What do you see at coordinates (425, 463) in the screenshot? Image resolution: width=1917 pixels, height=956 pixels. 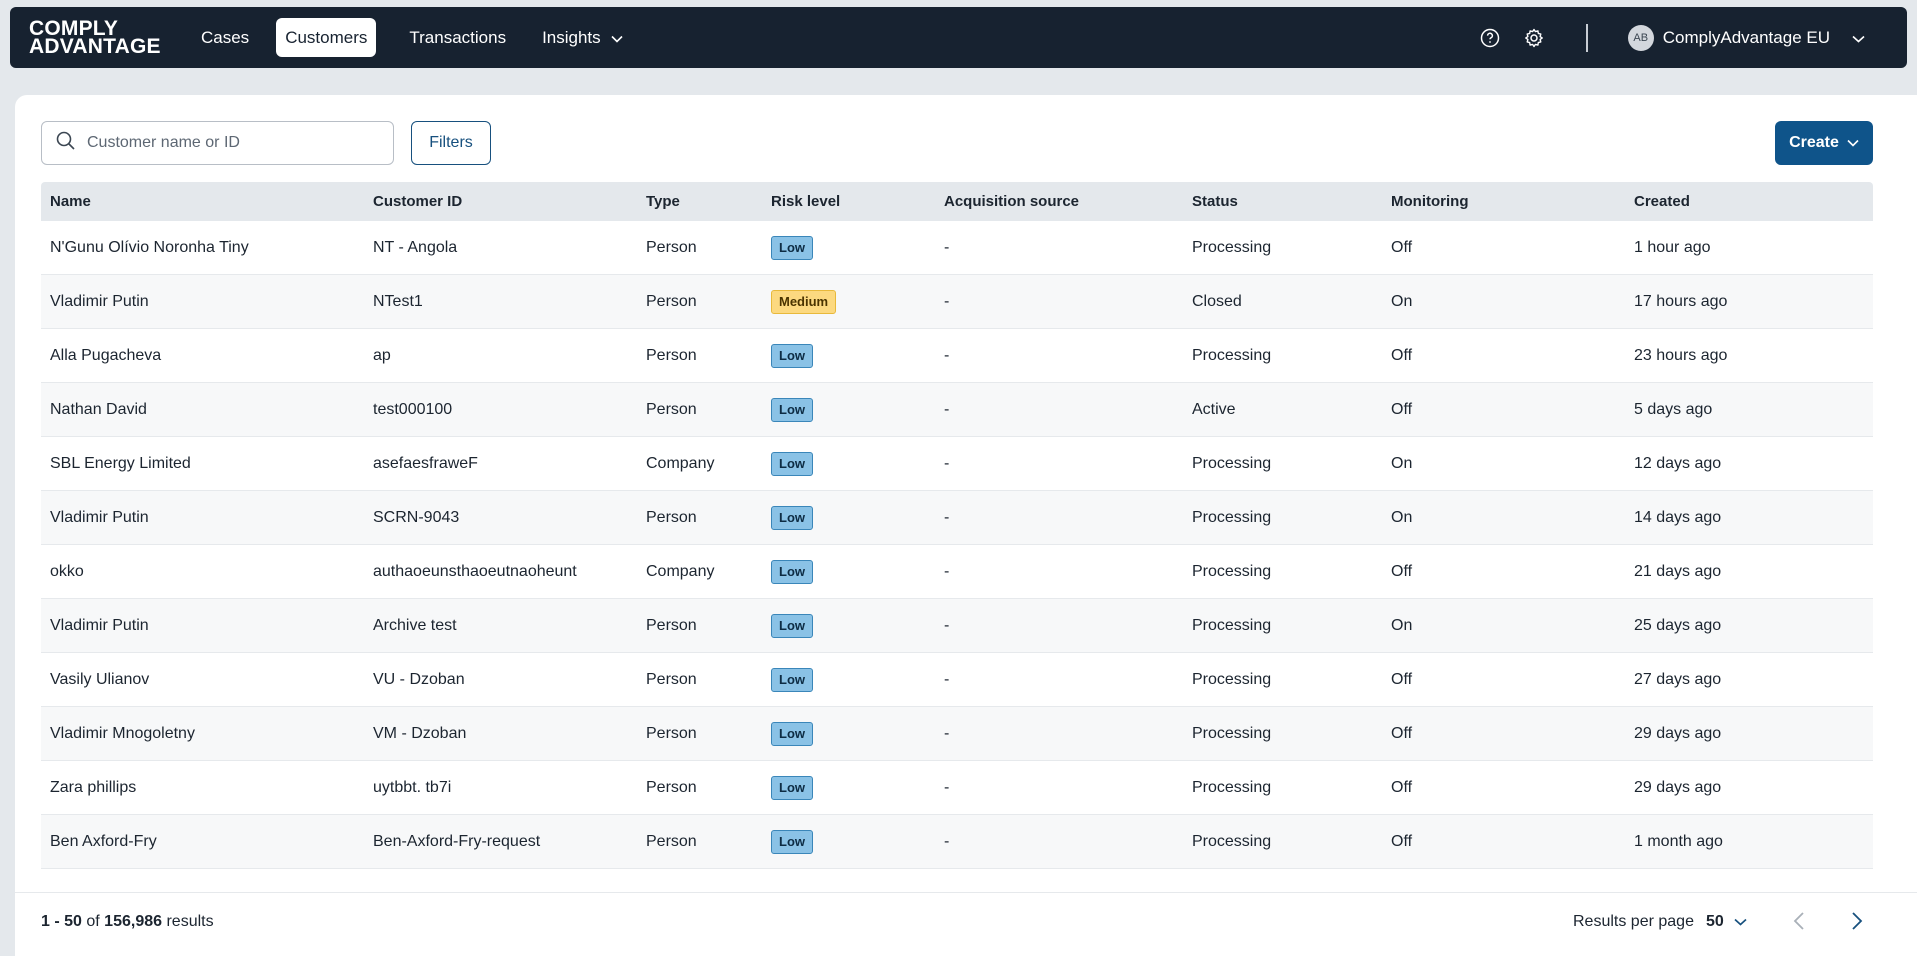 I see `cell-customer-id: asefaesfraweF` at bounding box center [425, 463].